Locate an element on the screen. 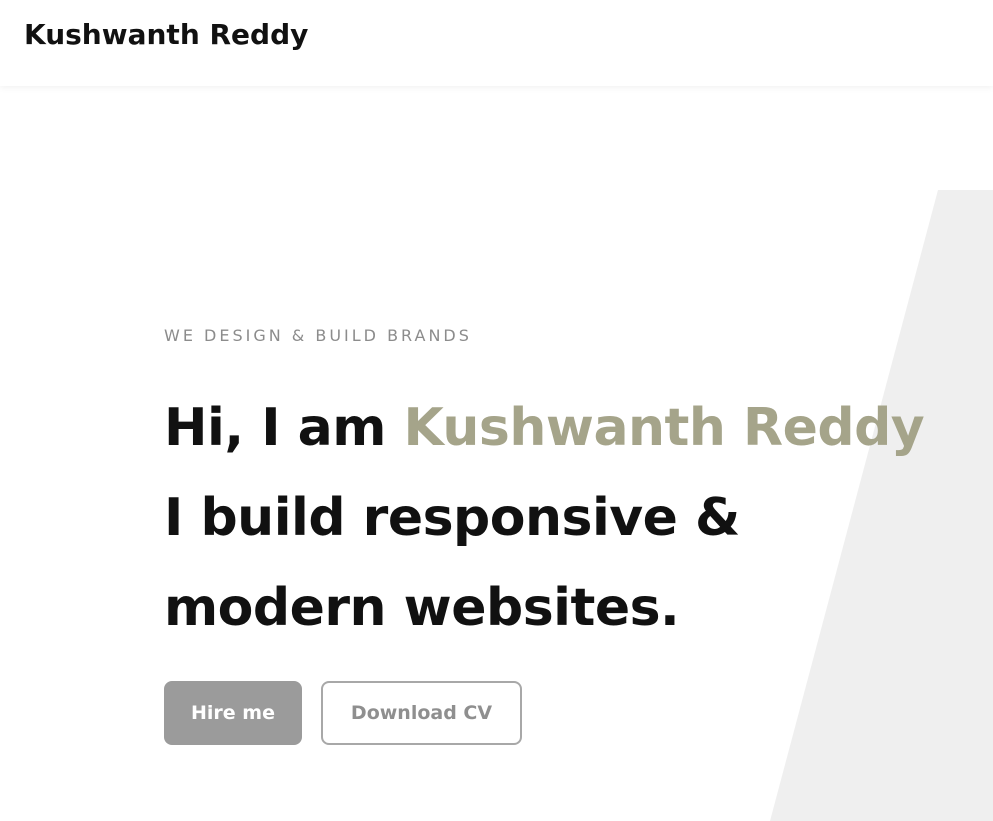 Image resolution: width=993 pixels, height=821 pixels. navbar: Kushwanth Reddy is located at coordinates (496, 43).